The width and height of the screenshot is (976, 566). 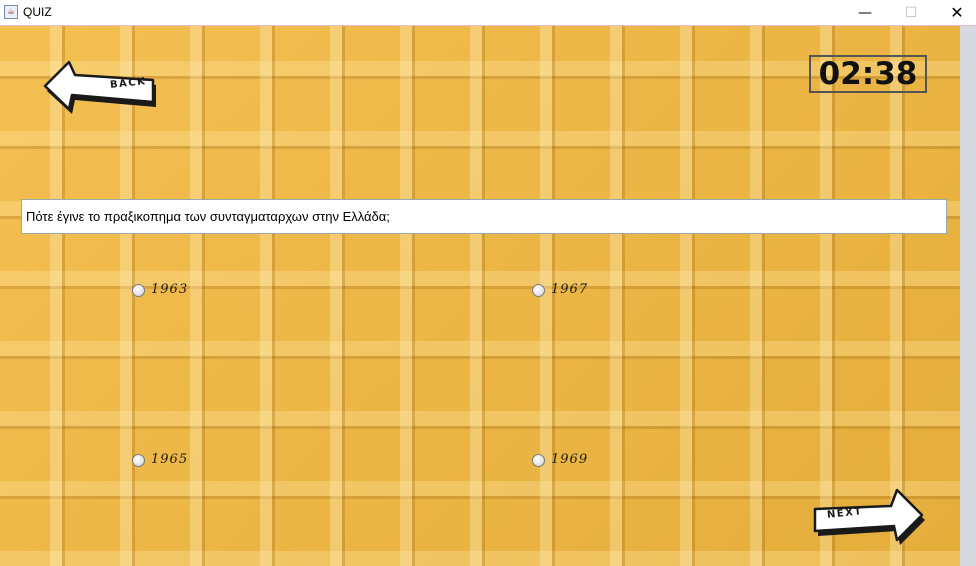 I want to click on answer-label: 1965, so click(x=170, y=459).